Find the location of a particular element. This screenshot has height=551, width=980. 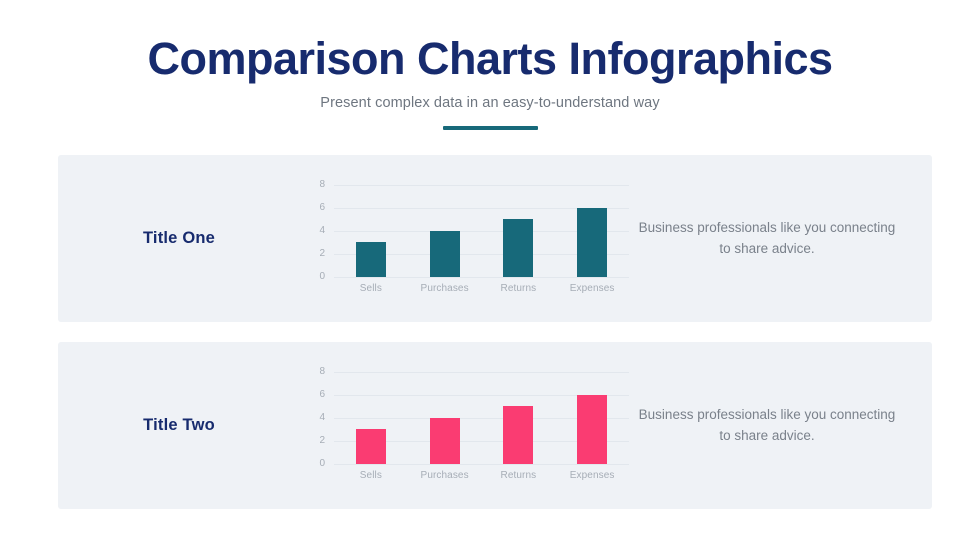

panel-two-title: Title Two is located at coordinates (179, 425).